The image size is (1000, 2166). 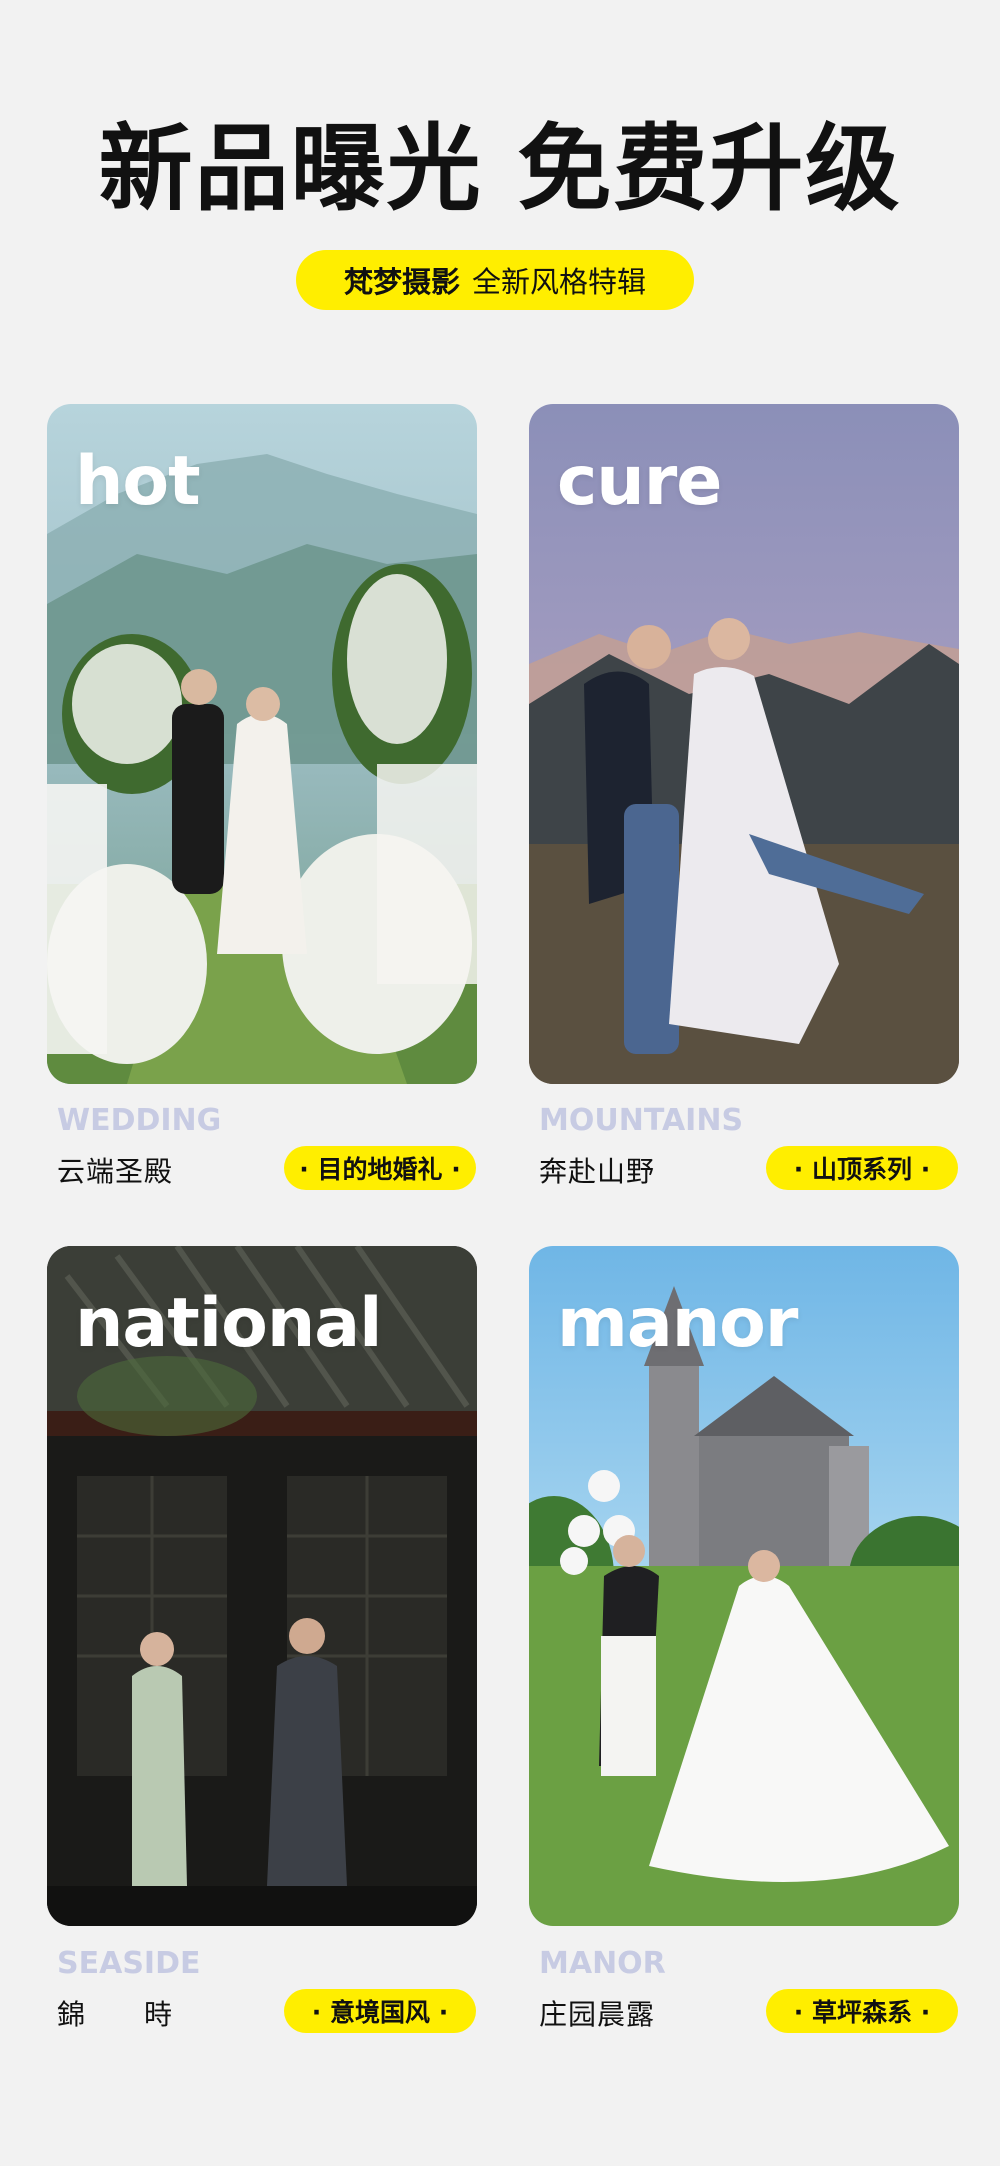 What do you see at coordinates (380, 1168) in the screenshot?
I see `card-tag: · 目的地婚礼 ·` at bounding box center [380, 1168].